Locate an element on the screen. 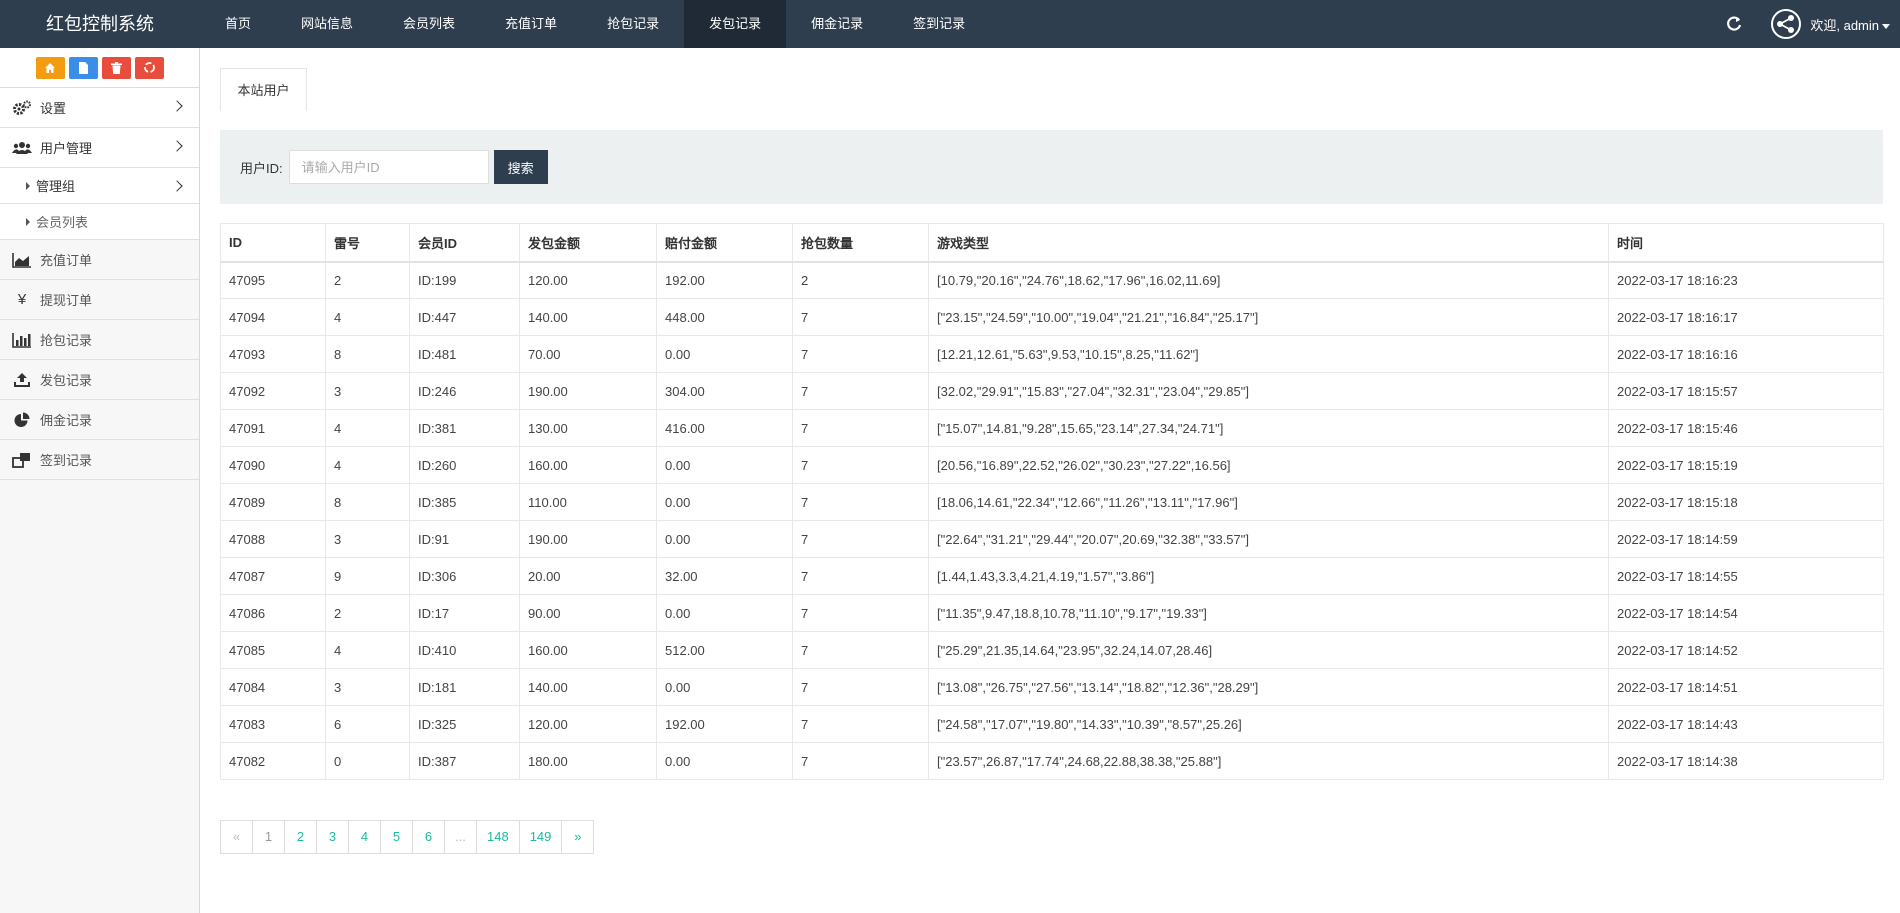  sidebar-item-grab: 抢包记录 is located at coordinates (99, 340).